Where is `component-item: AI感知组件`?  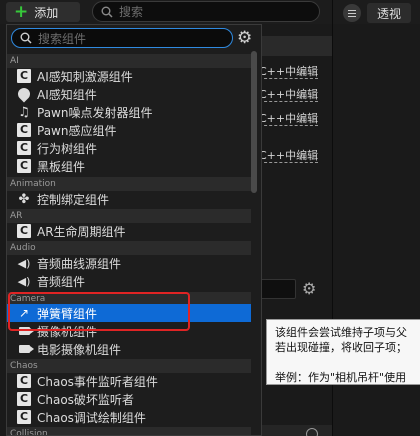 component-item: AI感知组件 is located at coordinates (129, 94).